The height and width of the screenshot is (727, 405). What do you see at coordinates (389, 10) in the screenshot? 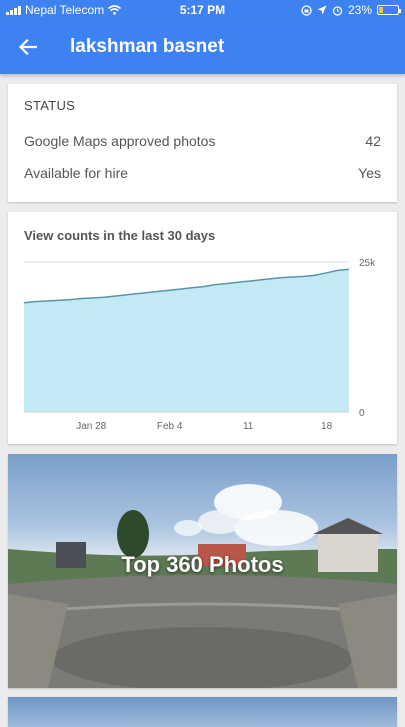
I see `battery-icon` at bounding box center [389, 10].